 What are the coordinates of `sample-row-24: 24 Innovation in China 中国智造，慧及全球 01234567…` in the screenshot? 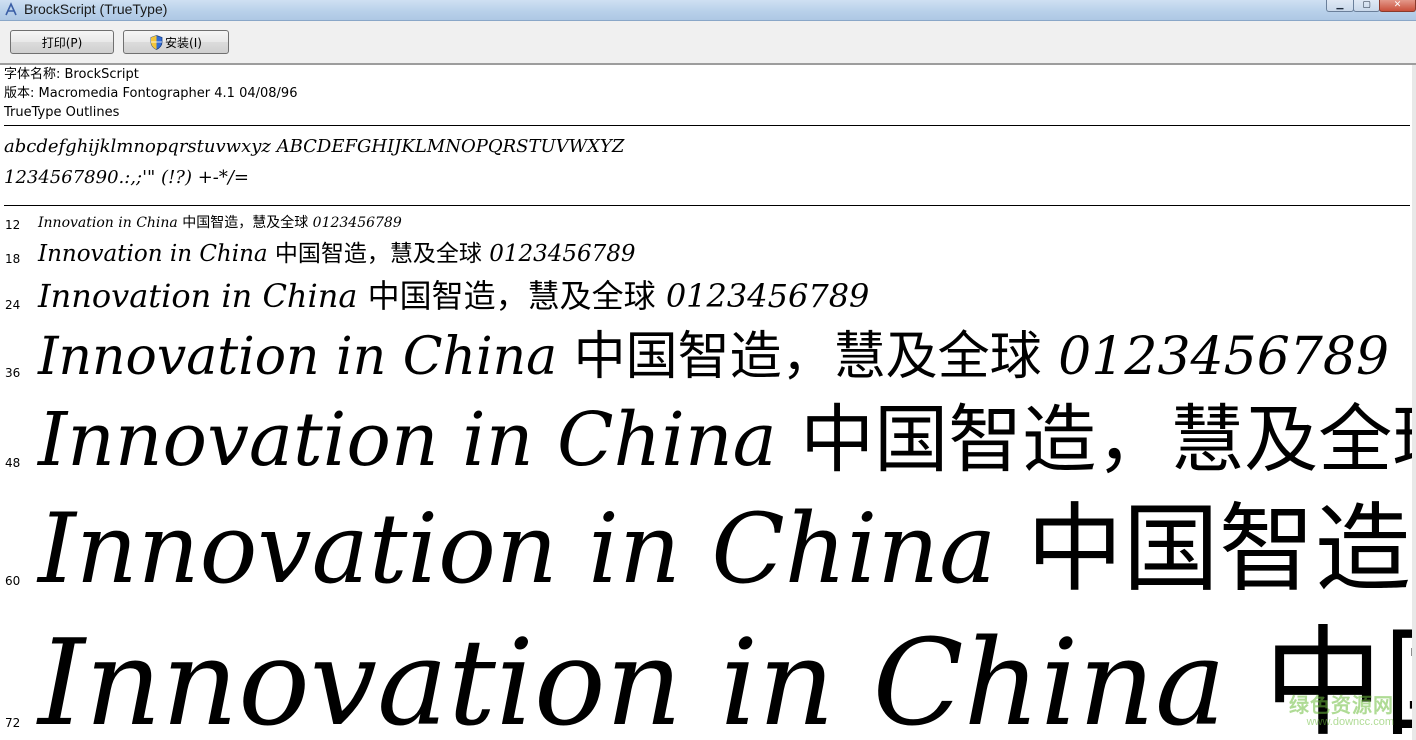 It's located at (708, 297).